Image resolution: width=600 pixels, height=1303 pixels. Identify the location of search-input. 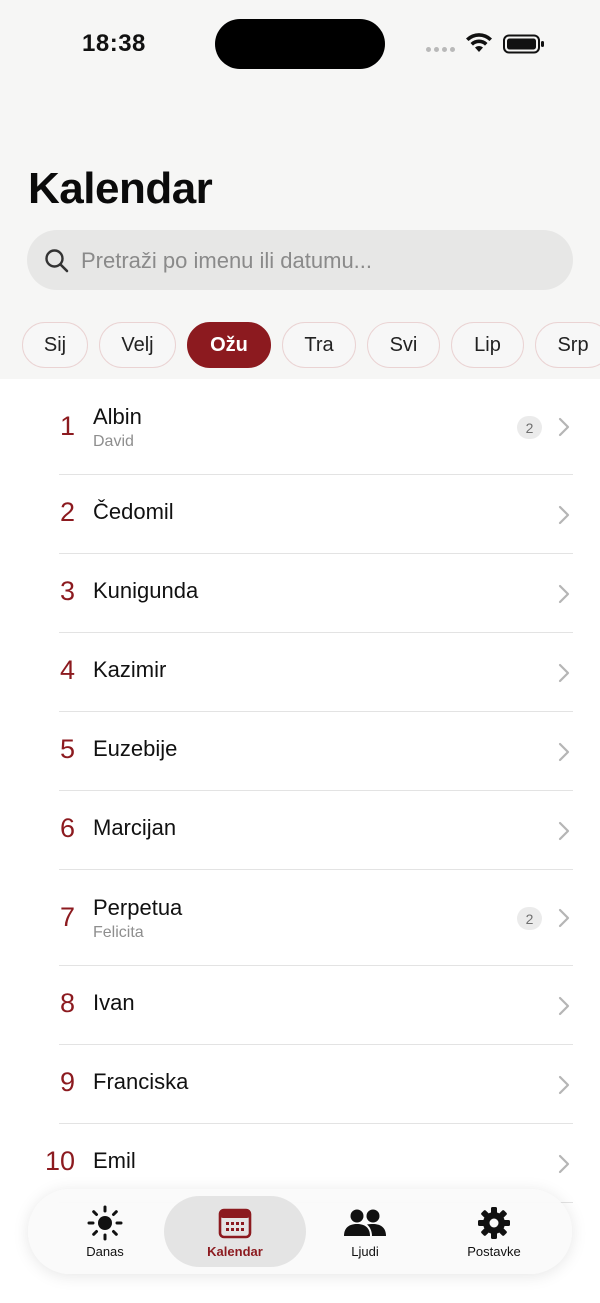
(316, 261).